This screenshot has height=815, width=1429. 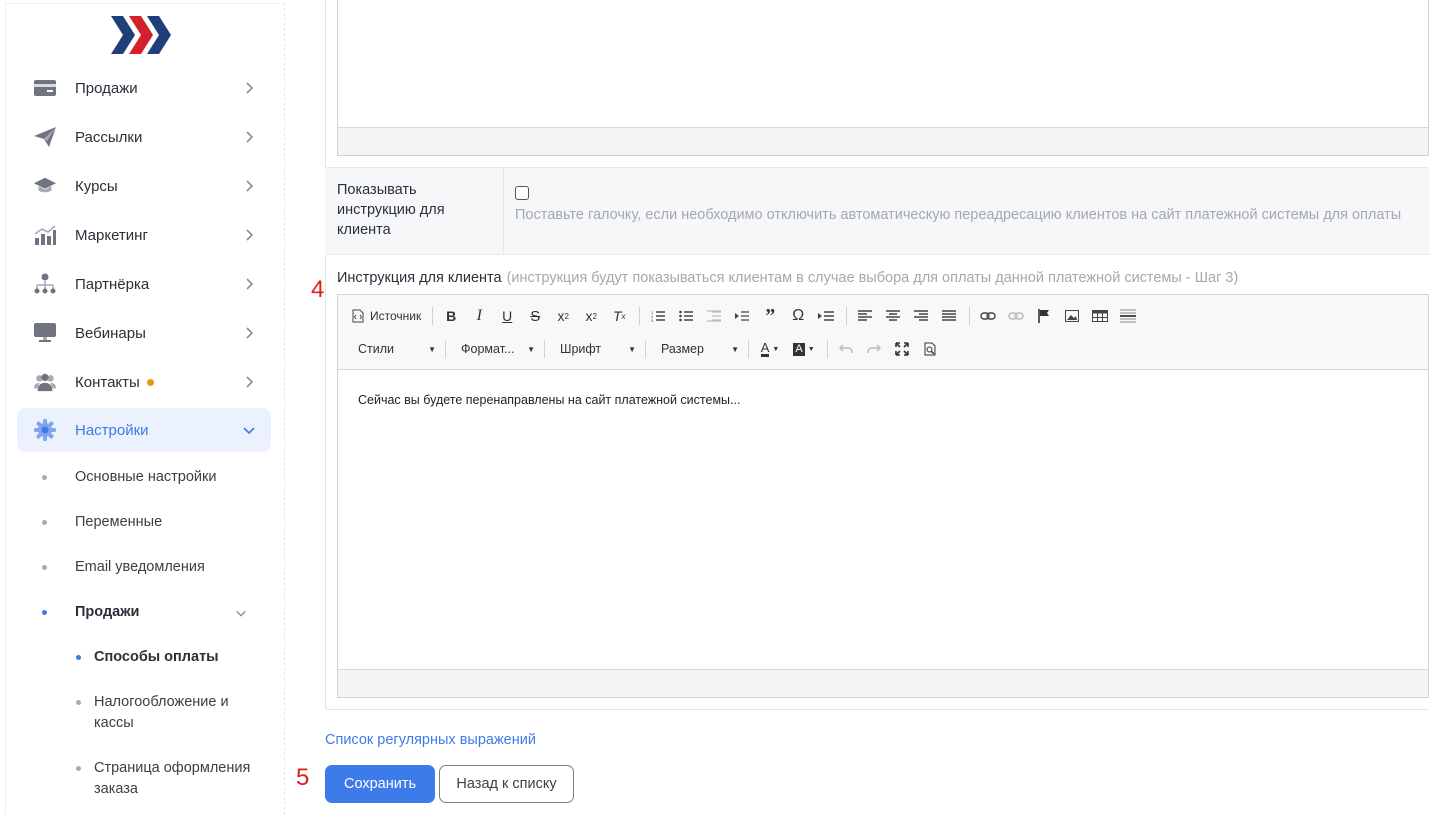 What do you see at coordinates (144, 137) in the screenshot?
I see `sidebar-item-mailings: Рассылки` at bounding box center [144, 137].